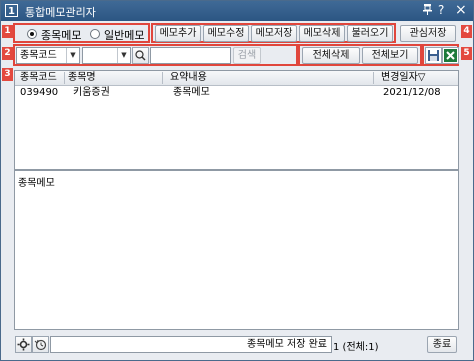  Describe the element at coordinates (191, 92) in the screenshot. I see `cell-summary: 종목메모` at that location.